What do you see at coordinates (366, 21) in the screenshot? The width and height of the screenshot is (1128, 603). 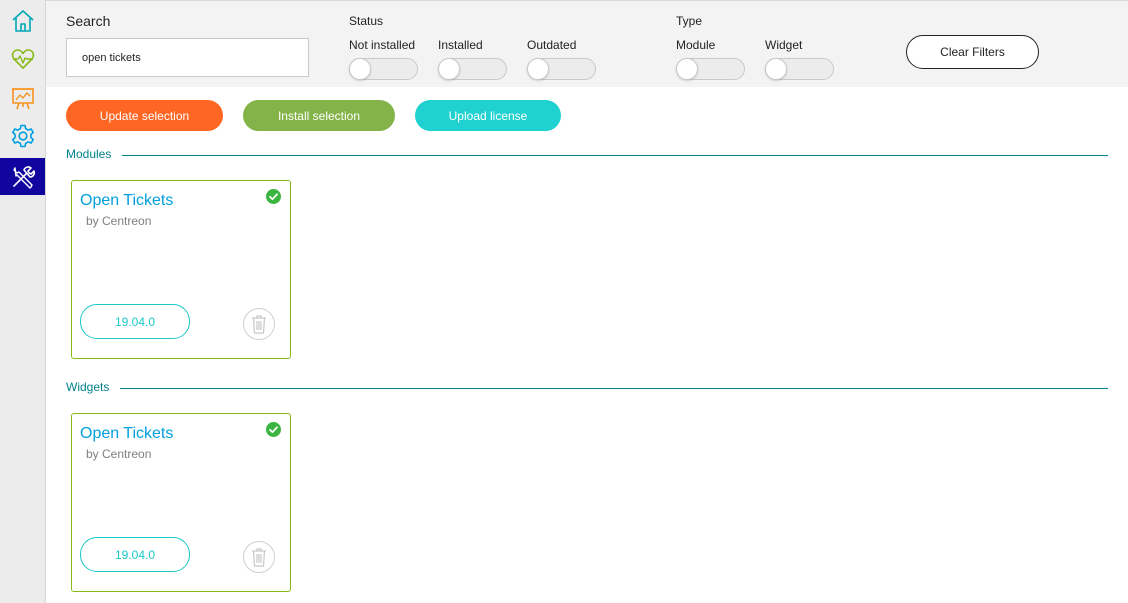 I see `status-label: Status` at bounding box center [366, 21].